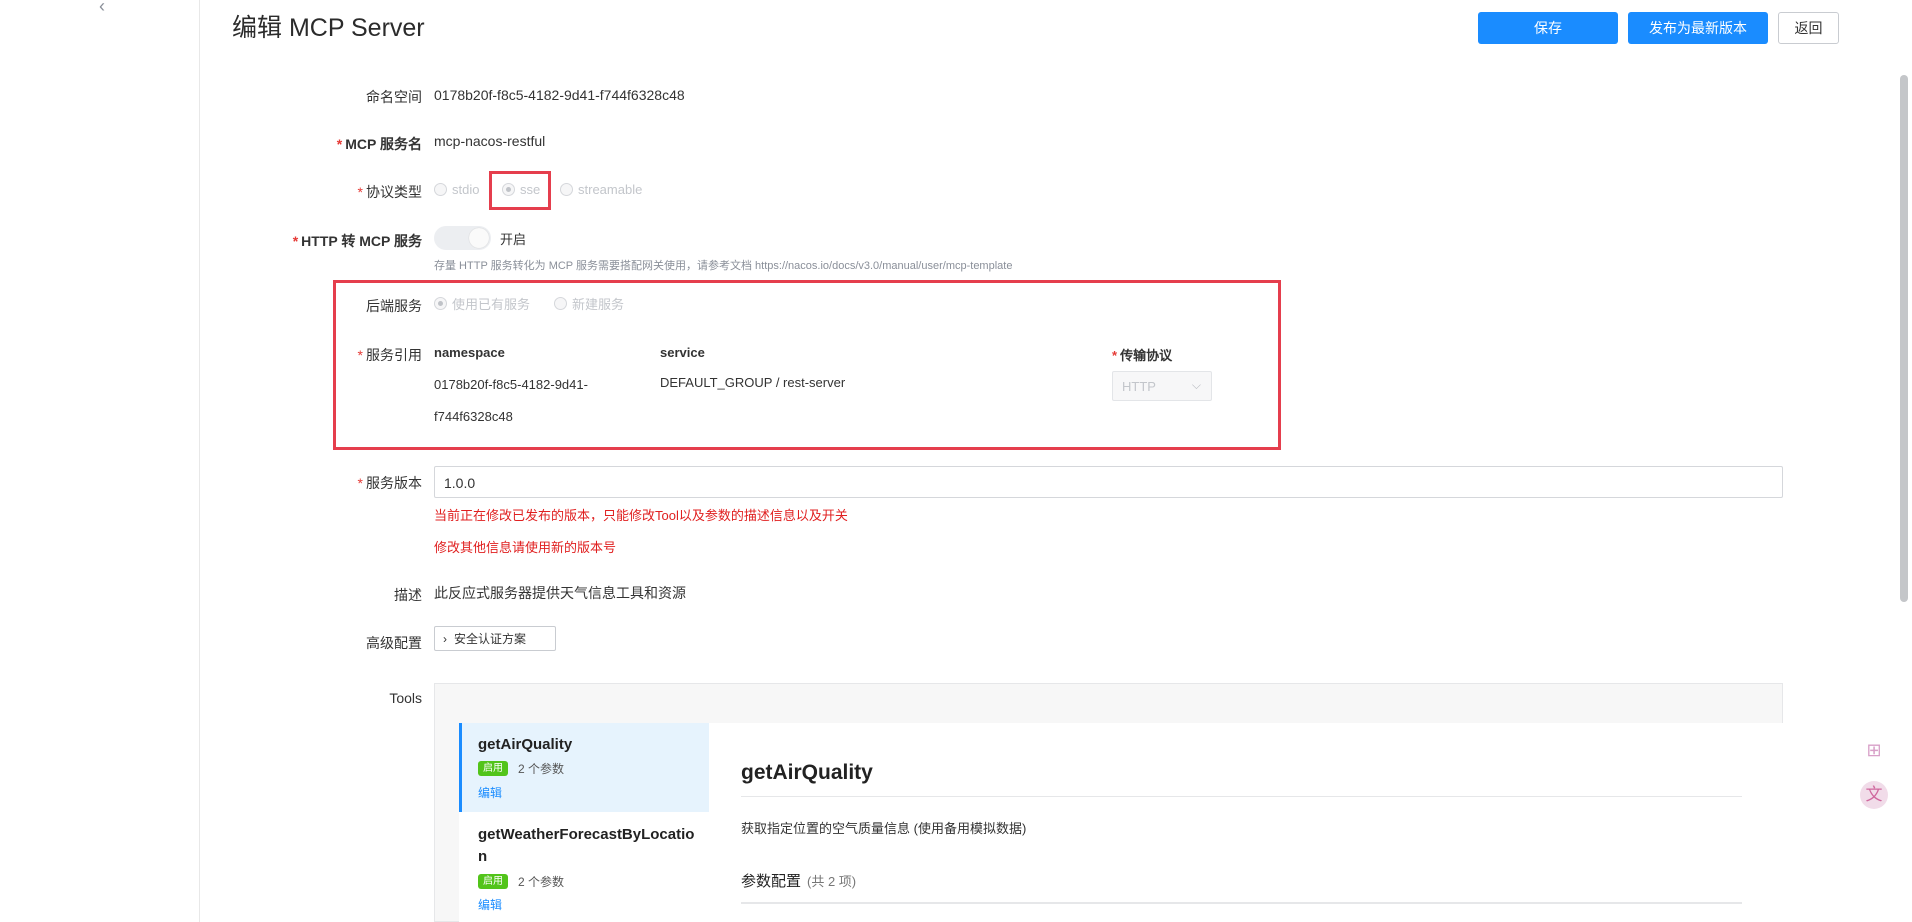 Image resolution: width=1912 pixels, height=922 pixels. Describe the element at coordinates (389, 355) in the screenshot. I see `service-ref-label: * 服务引用` at that location.